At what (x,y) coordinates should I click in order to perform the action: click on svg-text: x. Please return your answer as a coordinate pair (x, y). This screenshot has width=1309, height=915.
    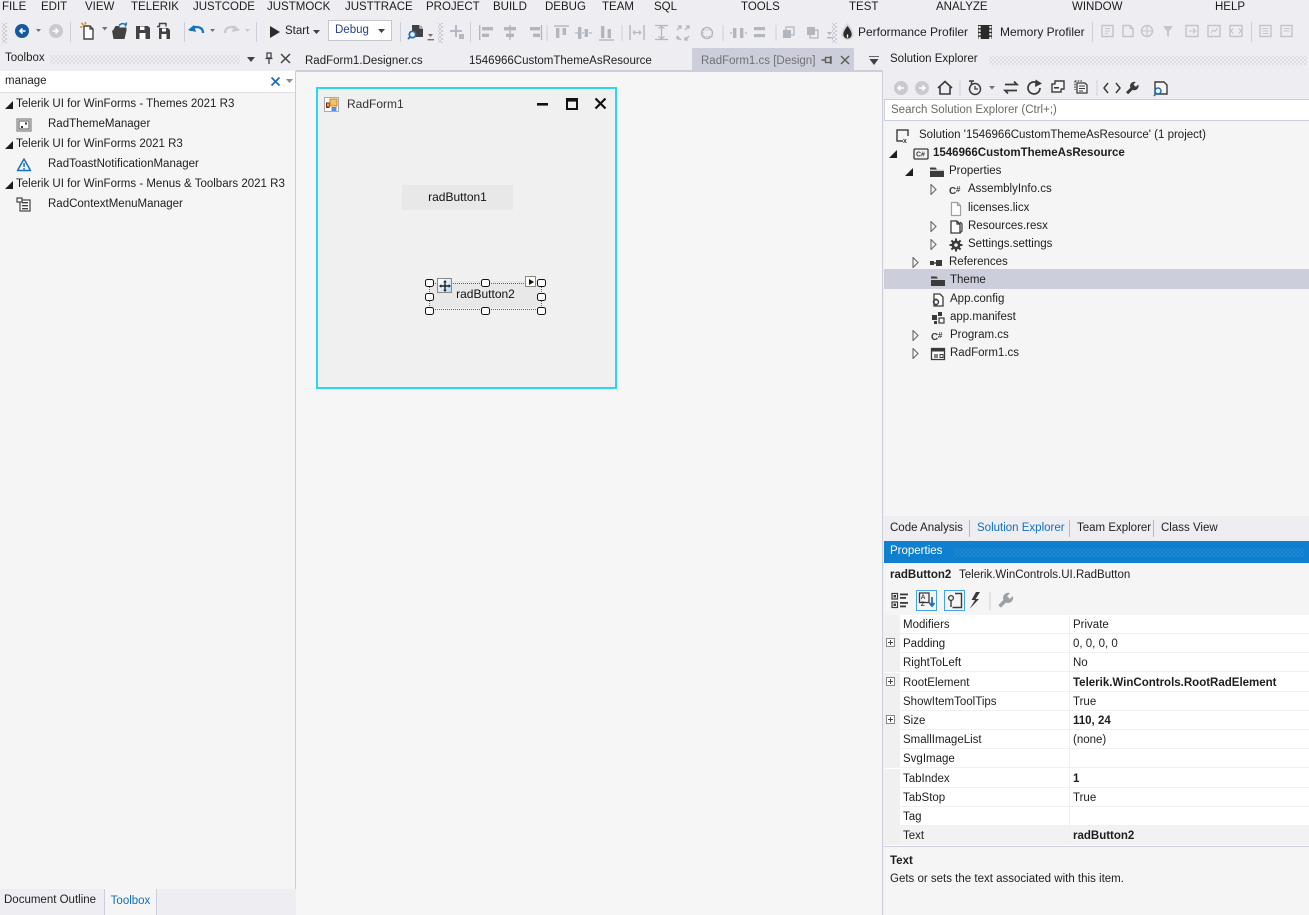
    Looking at the image, I should click on (905, 141).